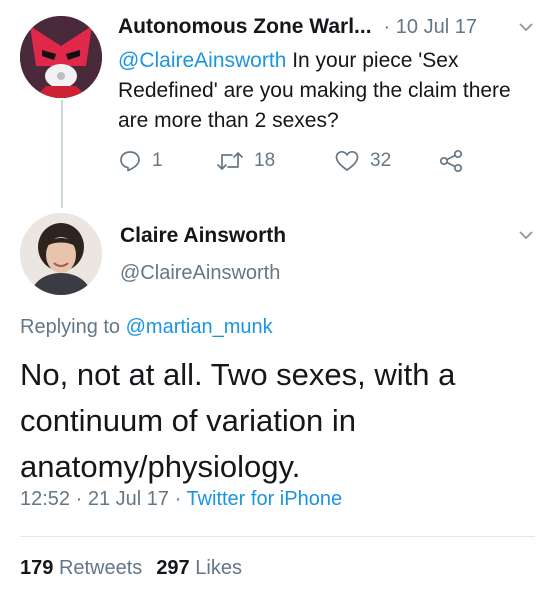  Describe the element at coordinates (381, 160) in the screenshot. I see `like-count: 32` at that location.